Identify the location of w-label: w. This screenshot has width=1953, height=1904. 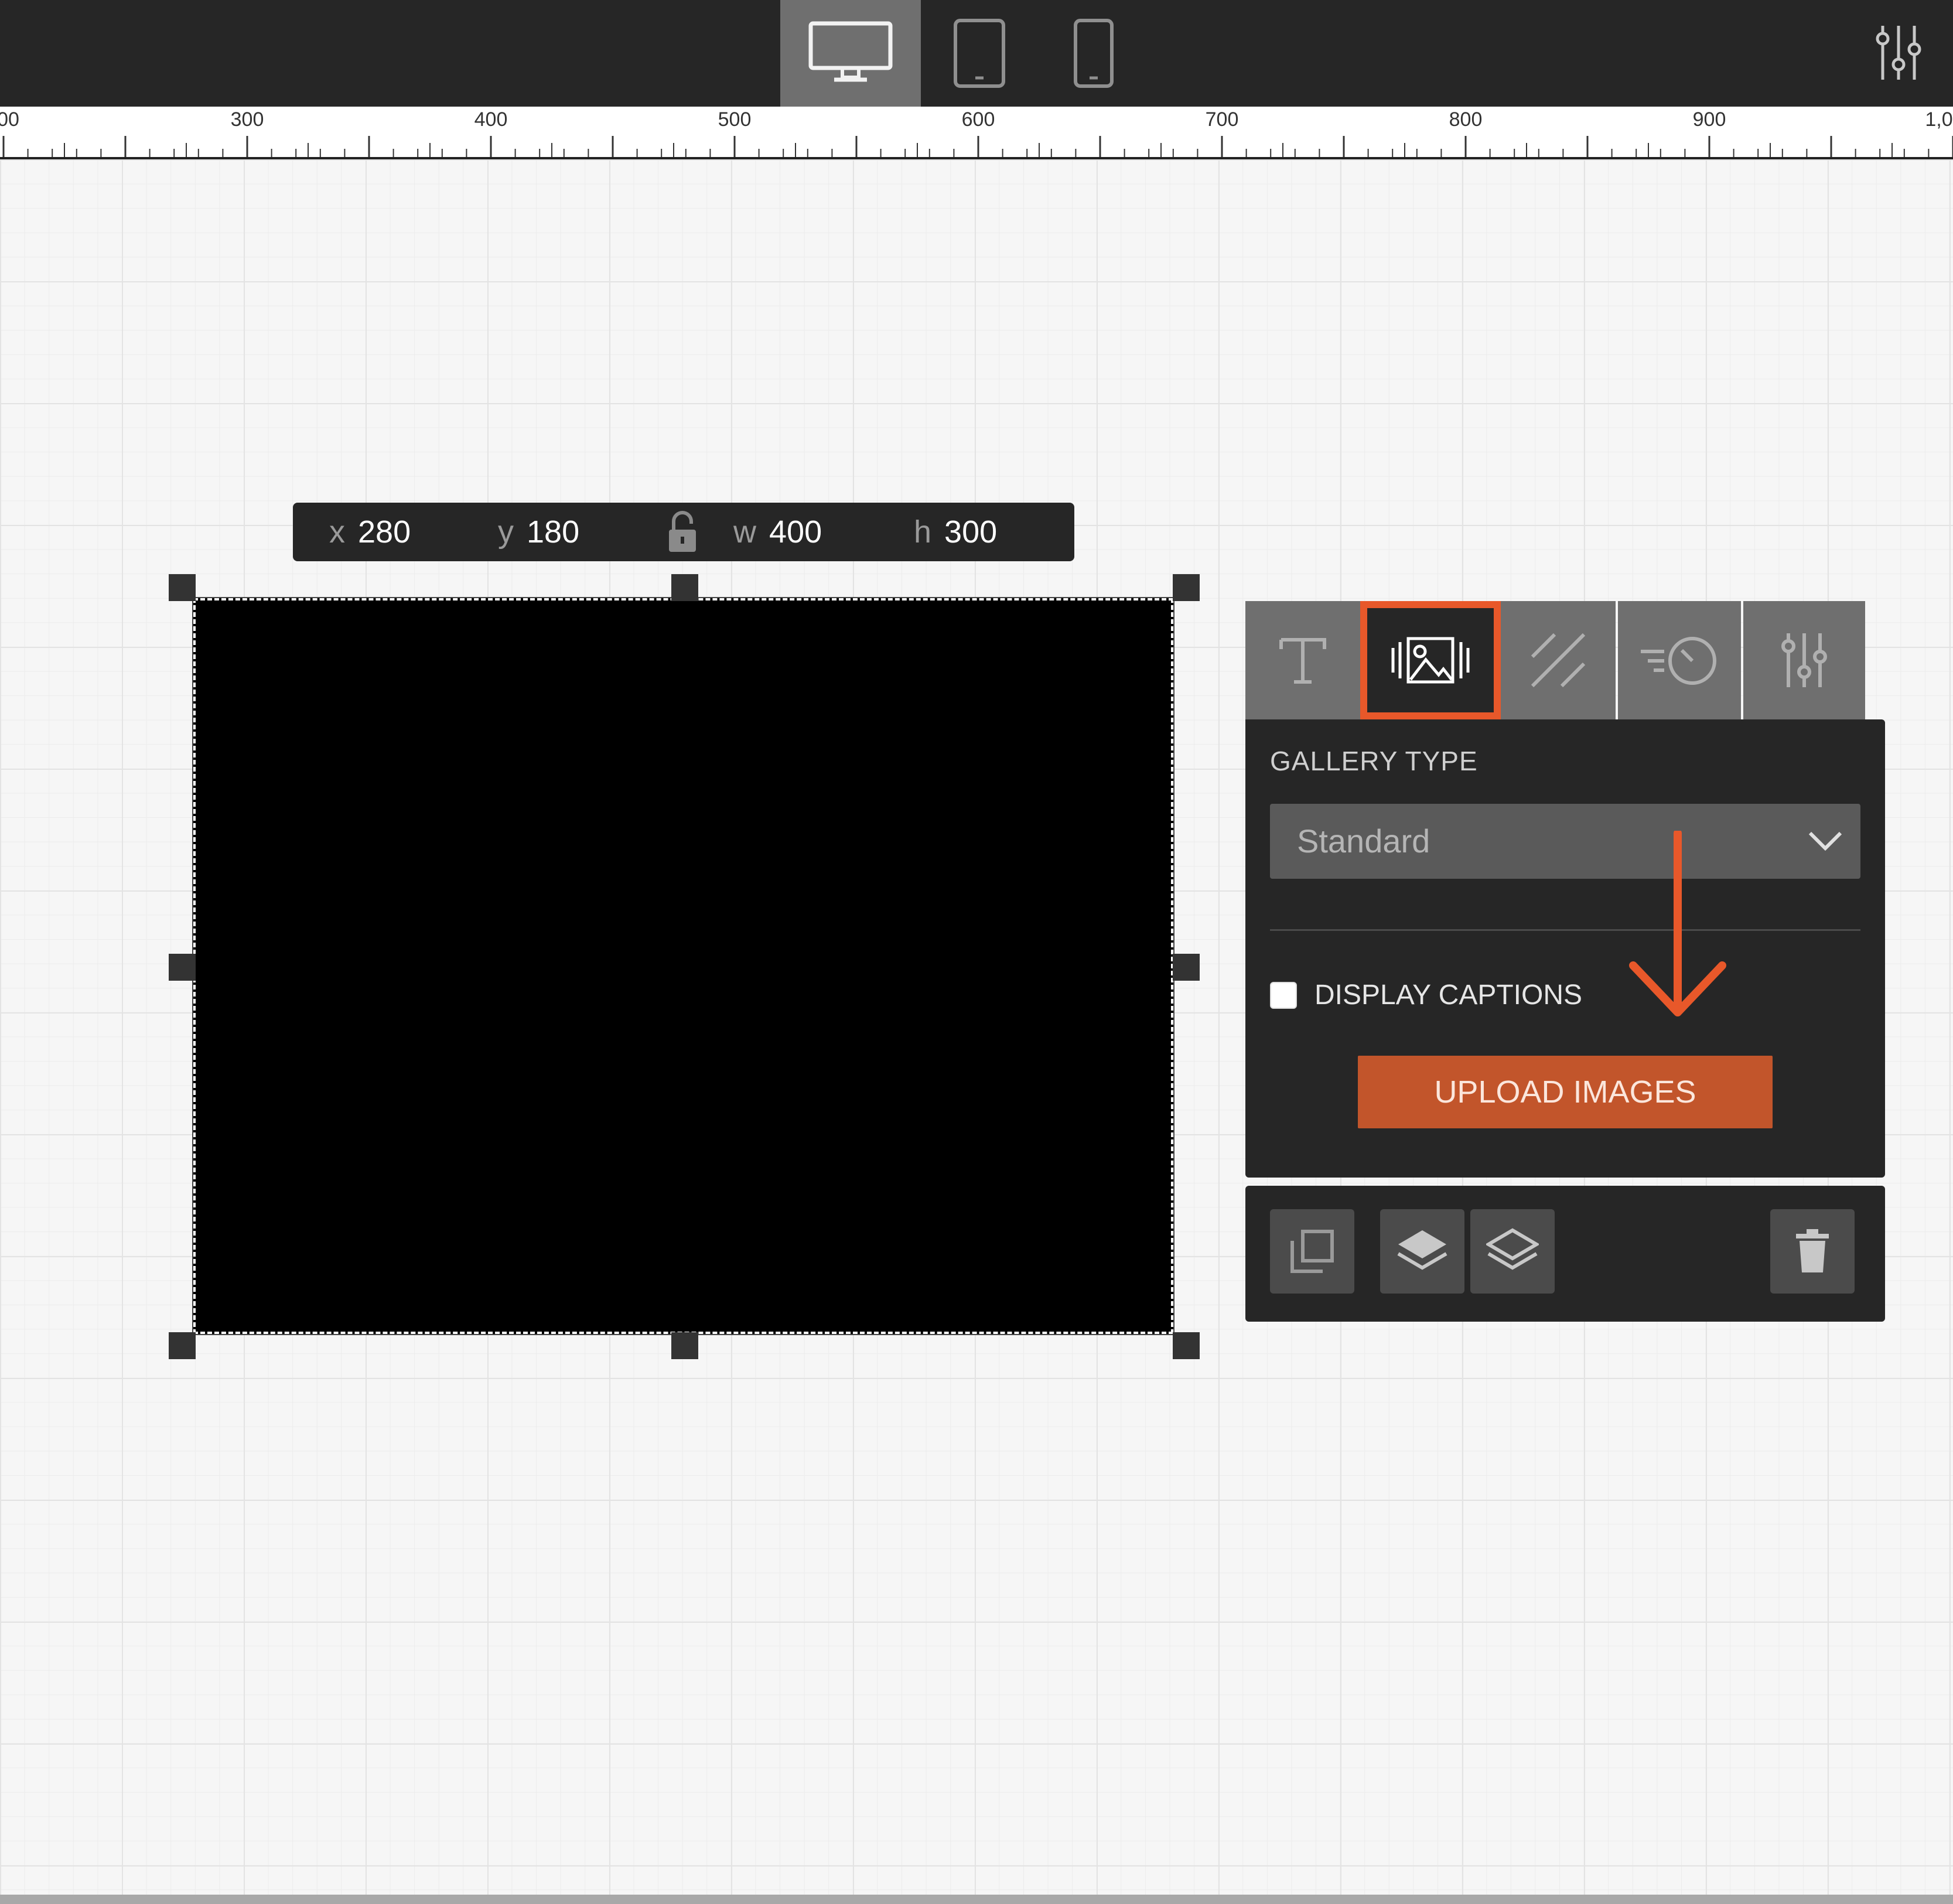
(744, 532).